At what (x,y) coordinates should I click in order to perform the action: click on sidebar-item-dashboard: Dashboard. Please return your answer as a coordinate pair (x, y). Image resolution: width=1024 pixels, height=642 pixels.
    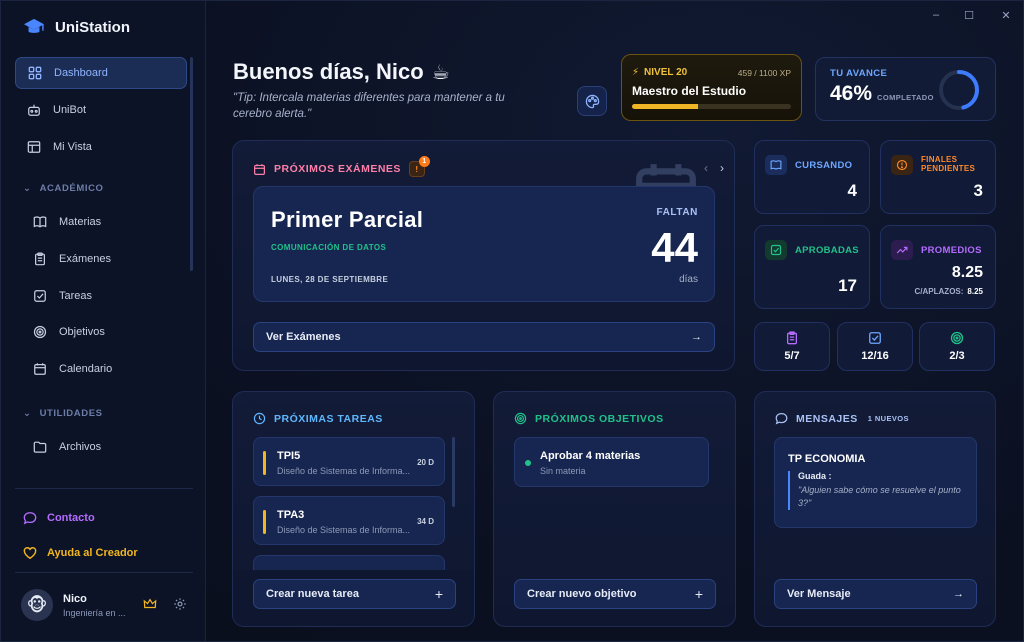
    Looking at the image, I should click on (101, 73).